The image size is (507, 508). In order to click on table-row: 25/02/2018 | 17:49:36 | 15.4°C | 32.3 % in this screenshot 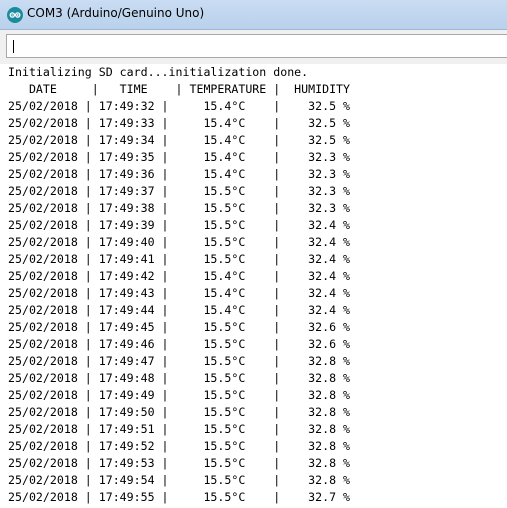, I will do `click(179, 174)`.